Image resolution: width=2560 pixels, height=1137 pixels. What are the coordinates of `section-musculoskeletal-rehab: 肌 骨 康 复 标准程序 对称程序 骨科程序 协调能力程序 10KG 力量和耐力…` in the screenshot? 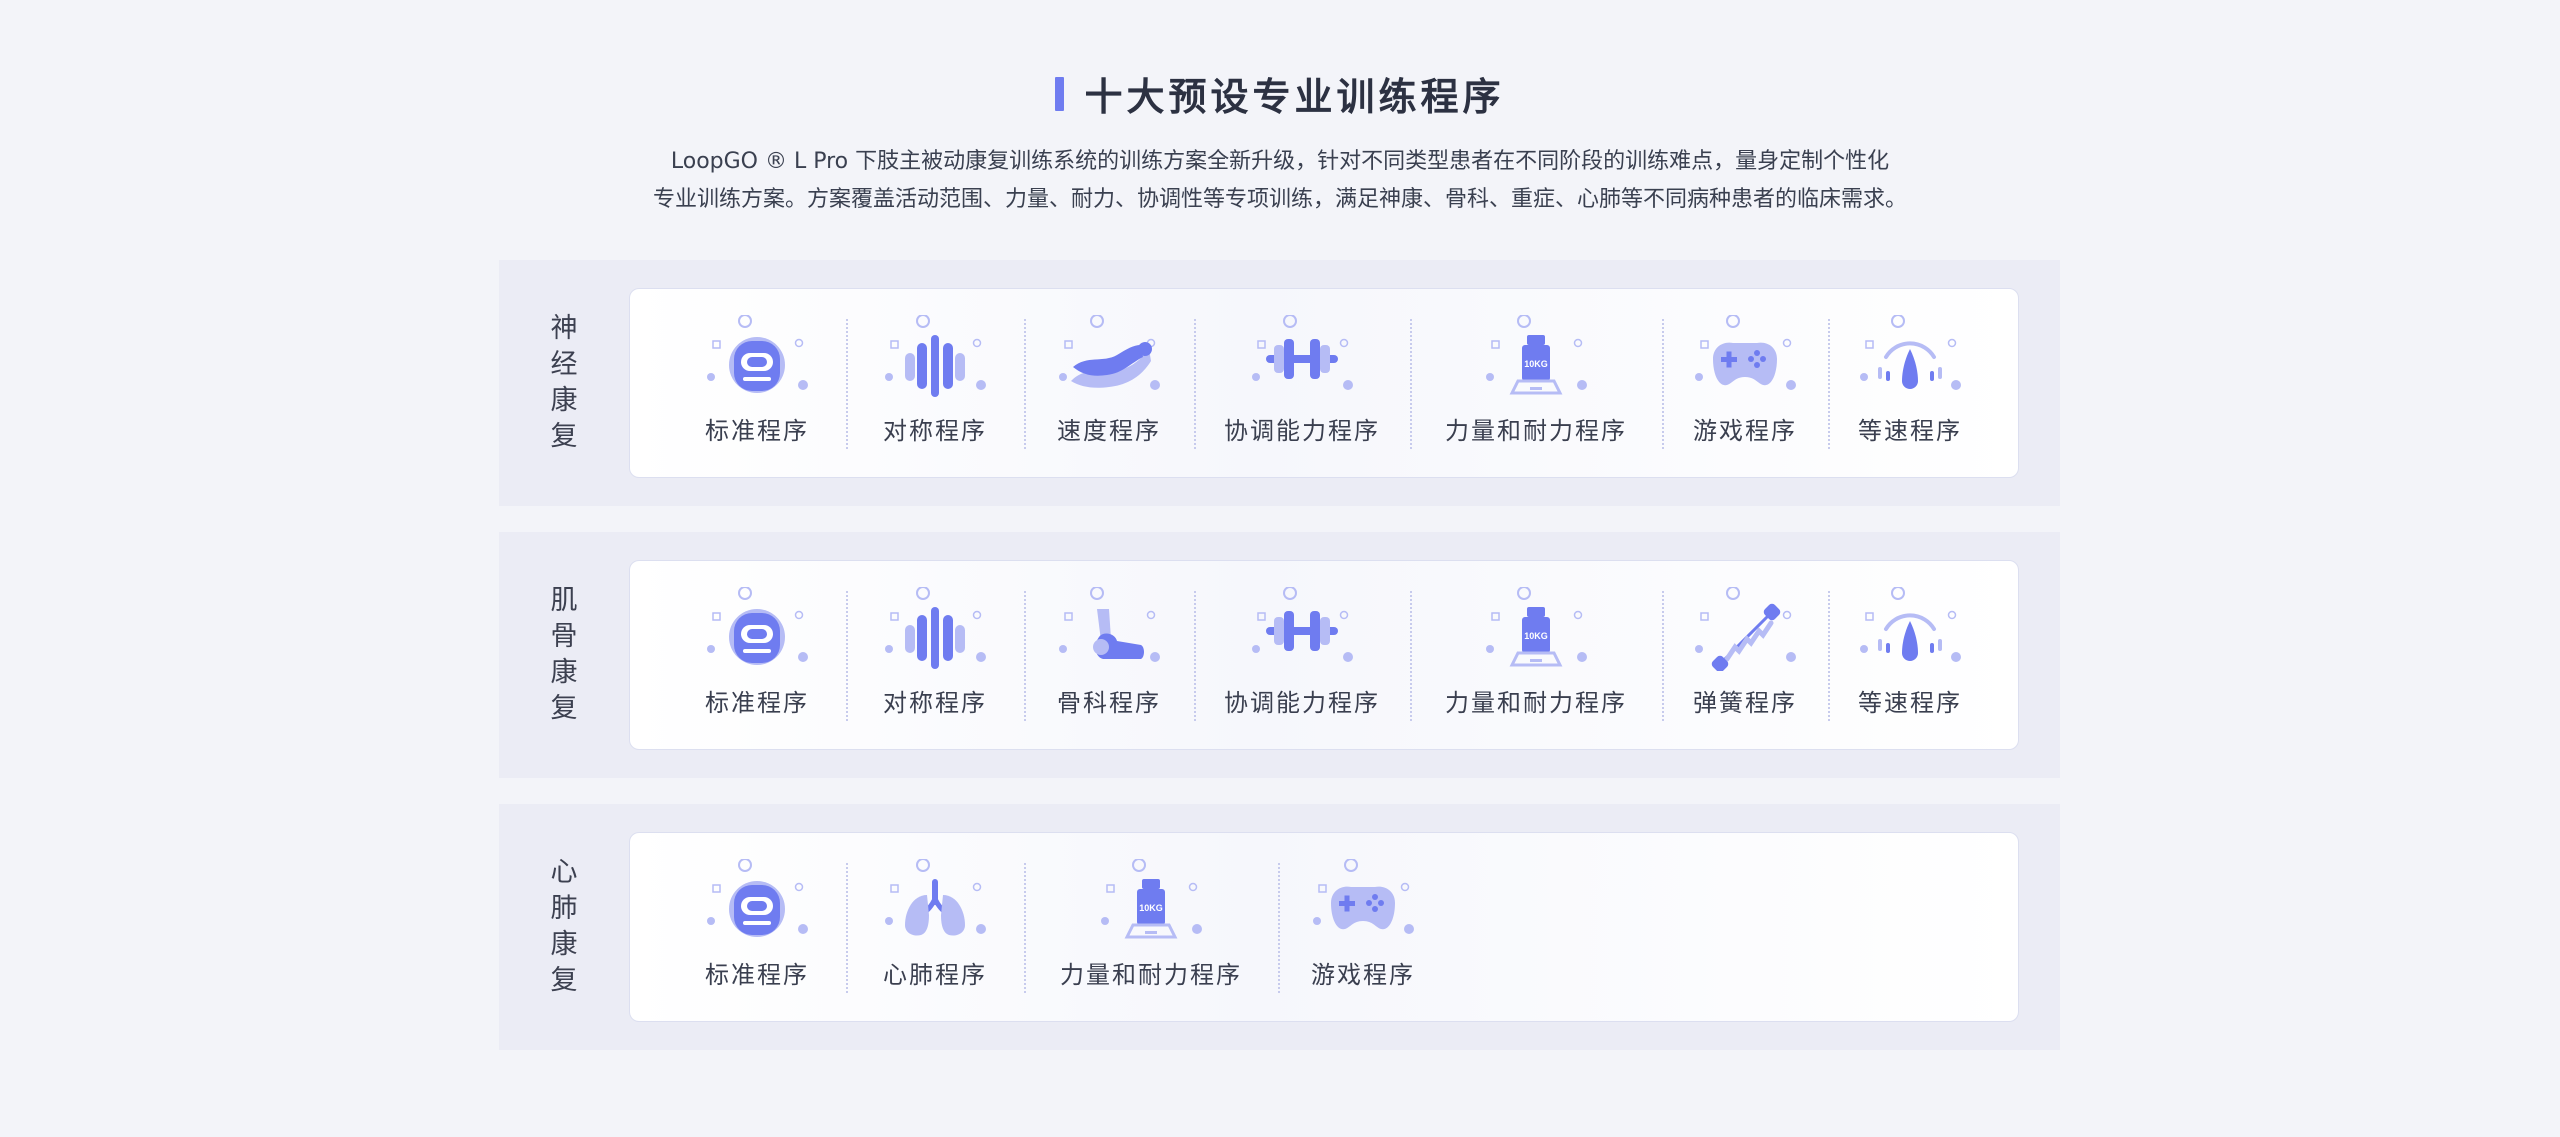 It's located at (1279, 655).